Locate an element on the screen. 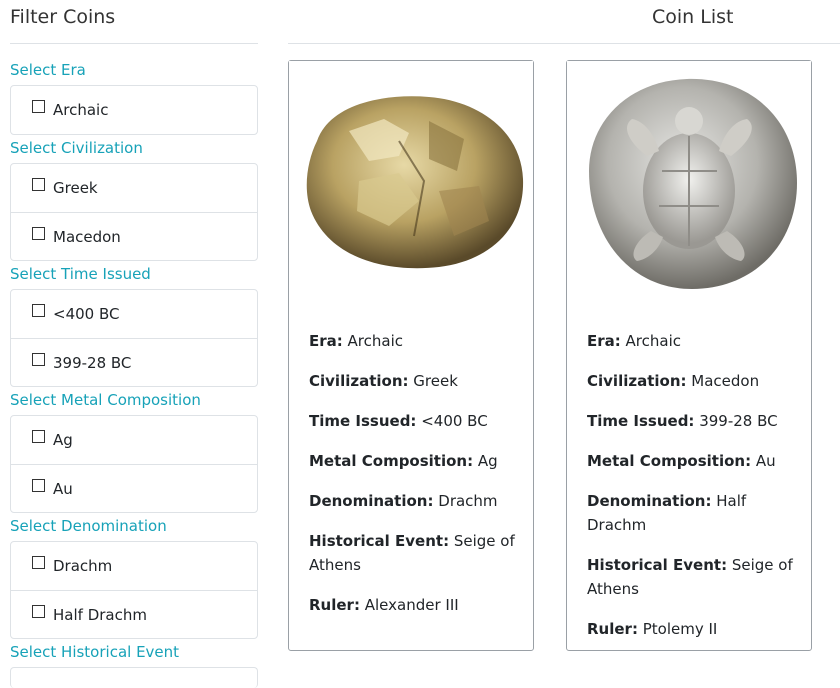 Image resolution: width=840 pixels, height=688 pixels. filter-list-time-issued: <400 BC 399-28 BC is located at coordinates (134, 338).